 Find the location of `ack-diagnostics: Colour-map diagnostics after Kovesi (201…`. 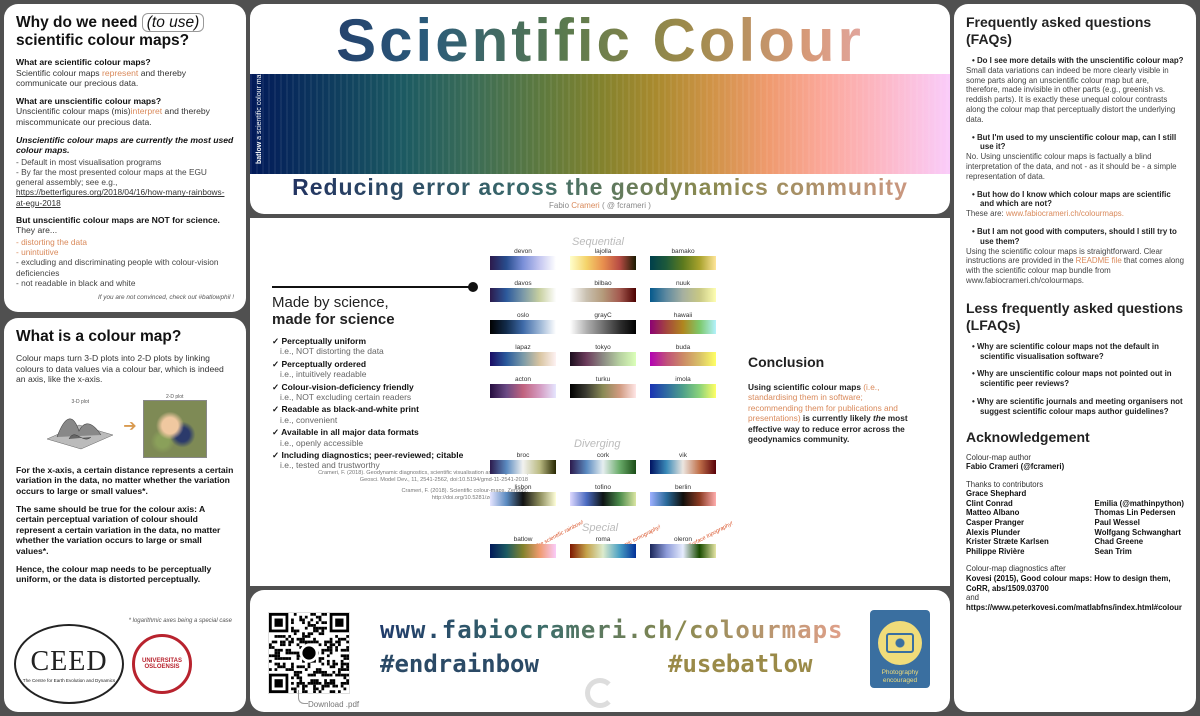

ack-diagnostics: Colour-map diagnostics after Kovesi (201… is located at coordinates (1074, 588).